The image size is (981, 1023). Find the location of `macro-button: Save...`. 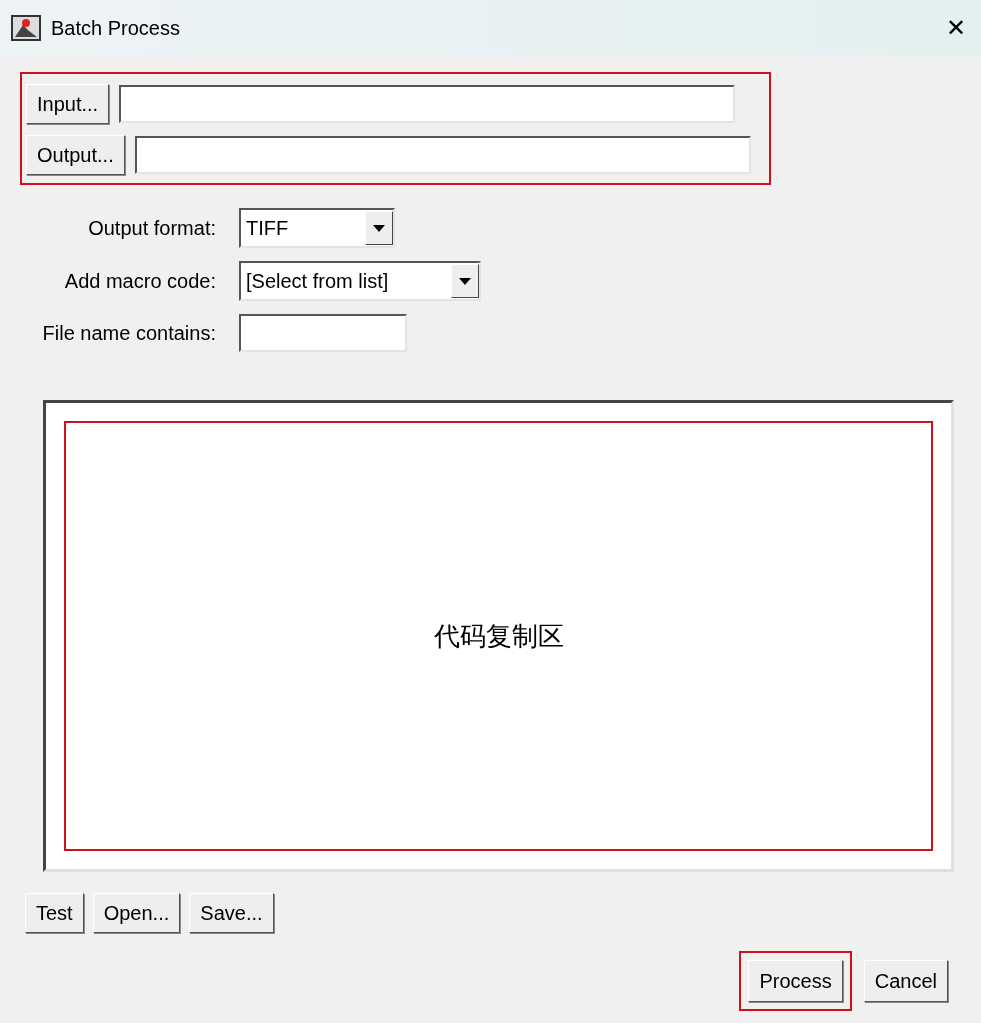

macro-button: Save... is located at coordinates (231, 913).